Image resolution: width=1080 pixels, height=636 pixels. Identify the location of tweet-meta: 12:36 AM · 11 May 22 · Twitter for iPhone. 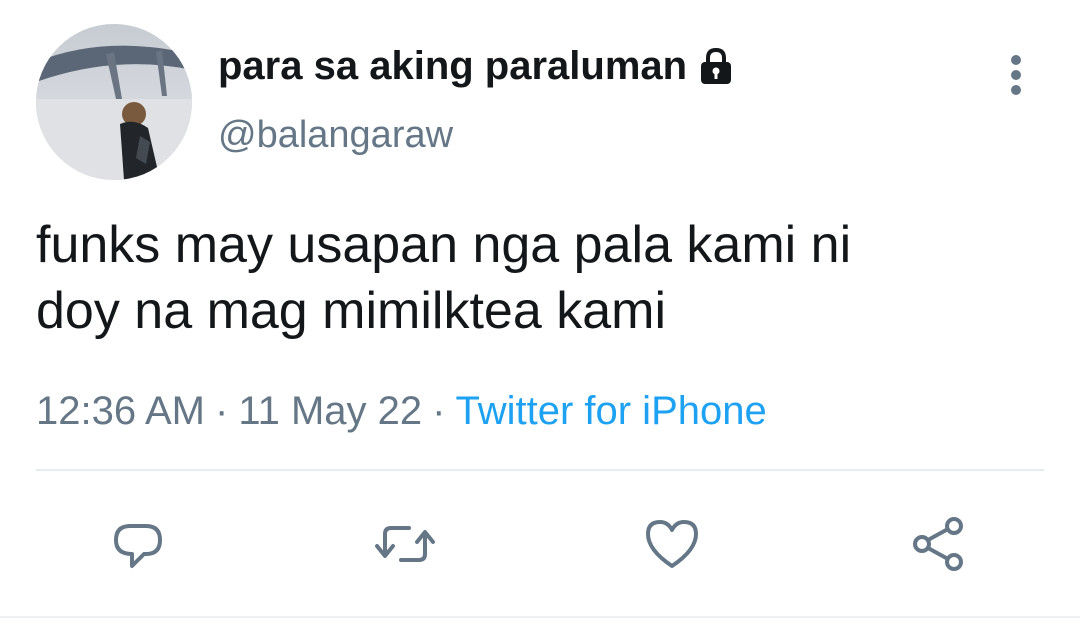
(401, 411).